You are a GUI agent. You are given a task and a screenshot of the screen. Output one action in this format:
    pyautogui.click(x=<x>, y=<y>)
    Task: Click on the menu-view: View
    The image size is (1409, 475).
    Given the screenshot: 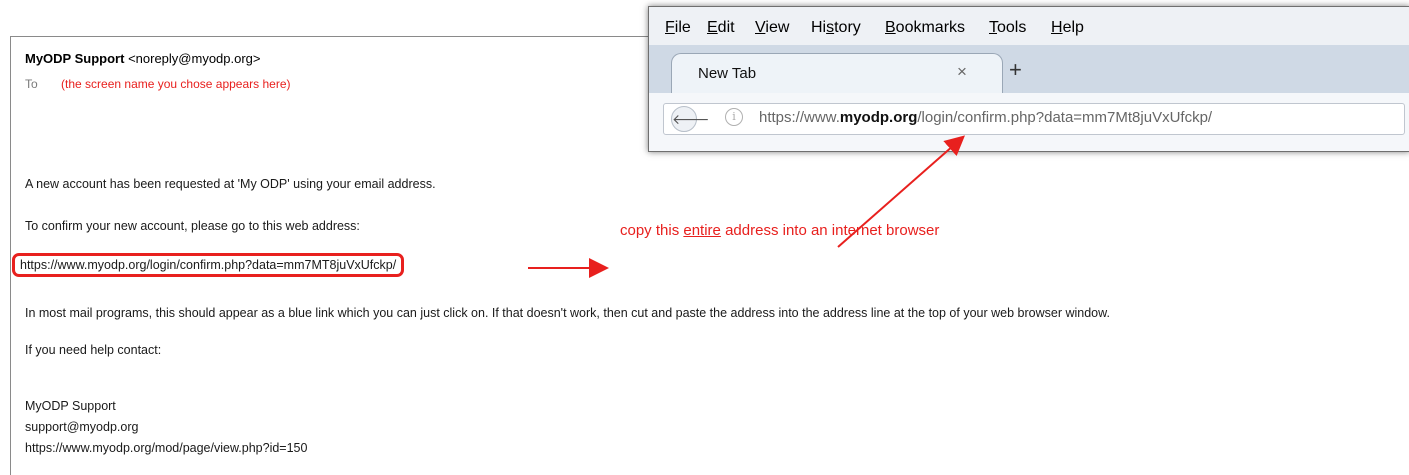 What is the action you would take?
    pyautogui.click(x=772, y=28)
    